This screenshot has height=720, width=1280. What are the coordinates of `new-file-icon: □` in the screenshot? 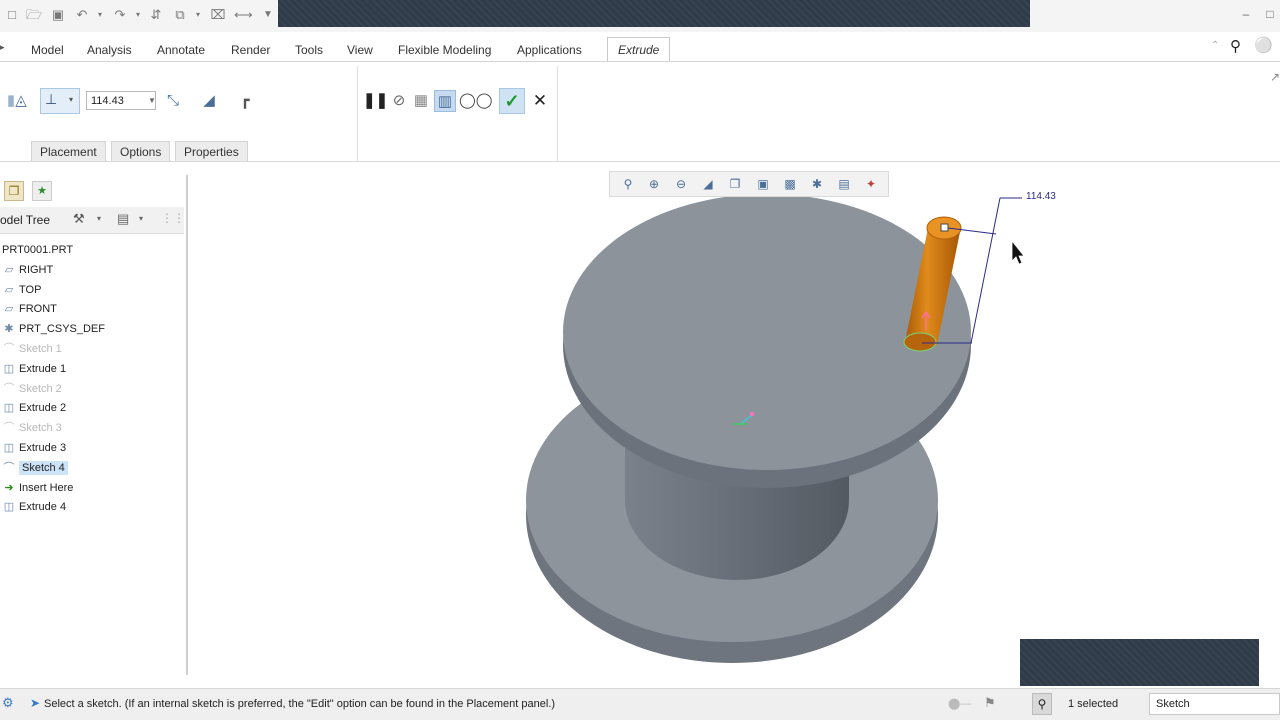 It's located at (12, 15).